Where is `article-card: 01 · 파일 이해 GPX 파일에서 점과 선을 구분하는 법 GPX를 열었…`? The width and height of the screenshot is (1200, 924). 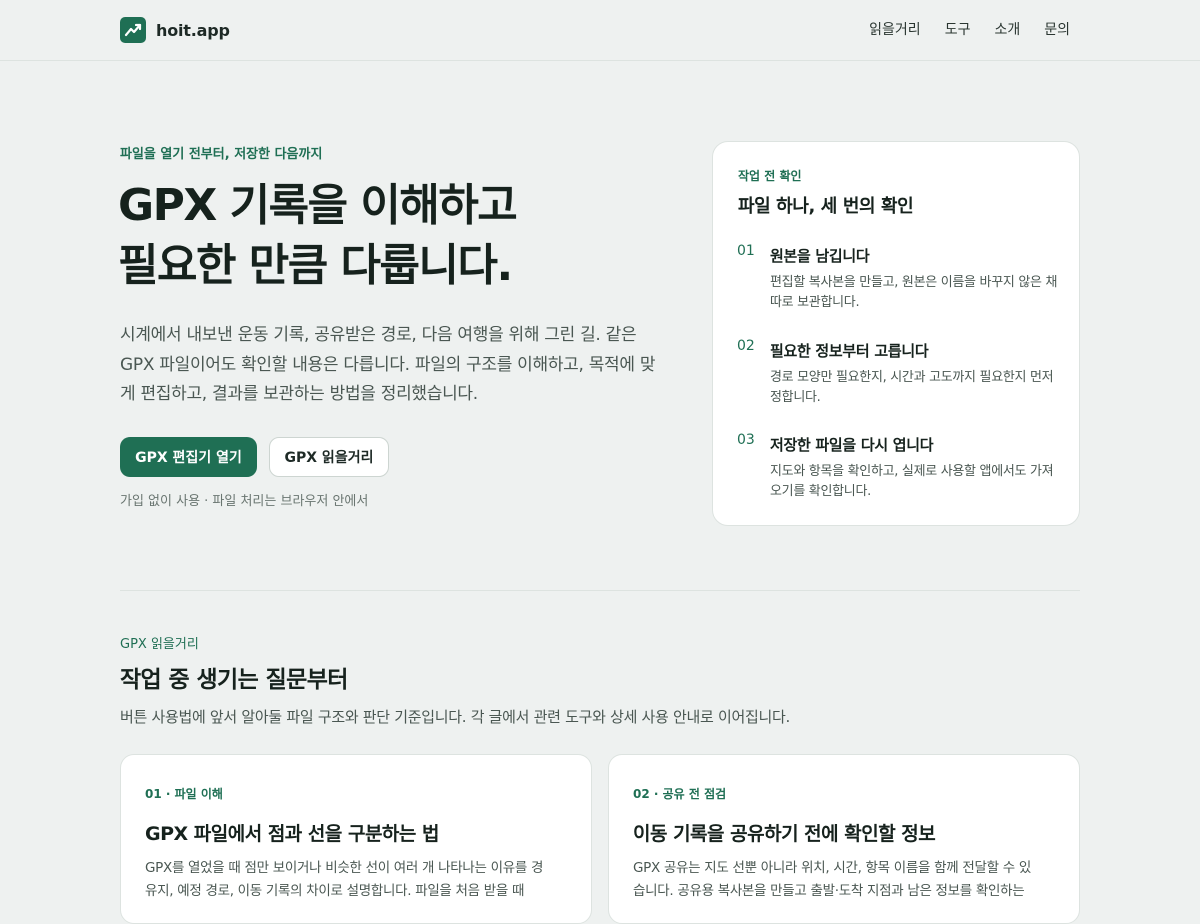
article-card: 01 · 파일 이해 GPX 파일에서 점과 선을 구분하는 법 GPX를 열었… is located at coordinates (356, 839).